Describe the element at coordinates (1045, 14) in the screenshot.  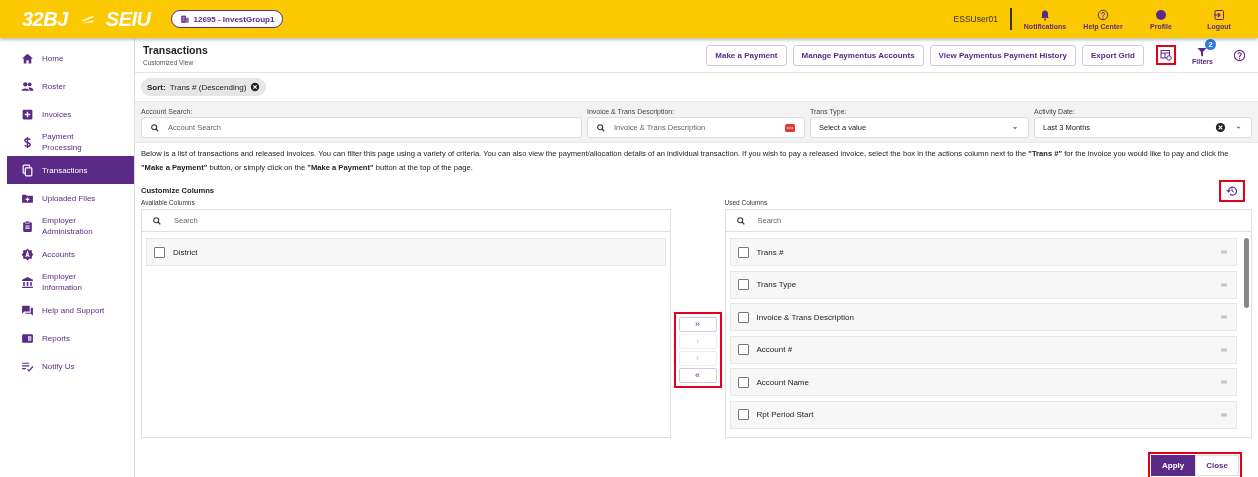
I see `bell-icon` at that location.